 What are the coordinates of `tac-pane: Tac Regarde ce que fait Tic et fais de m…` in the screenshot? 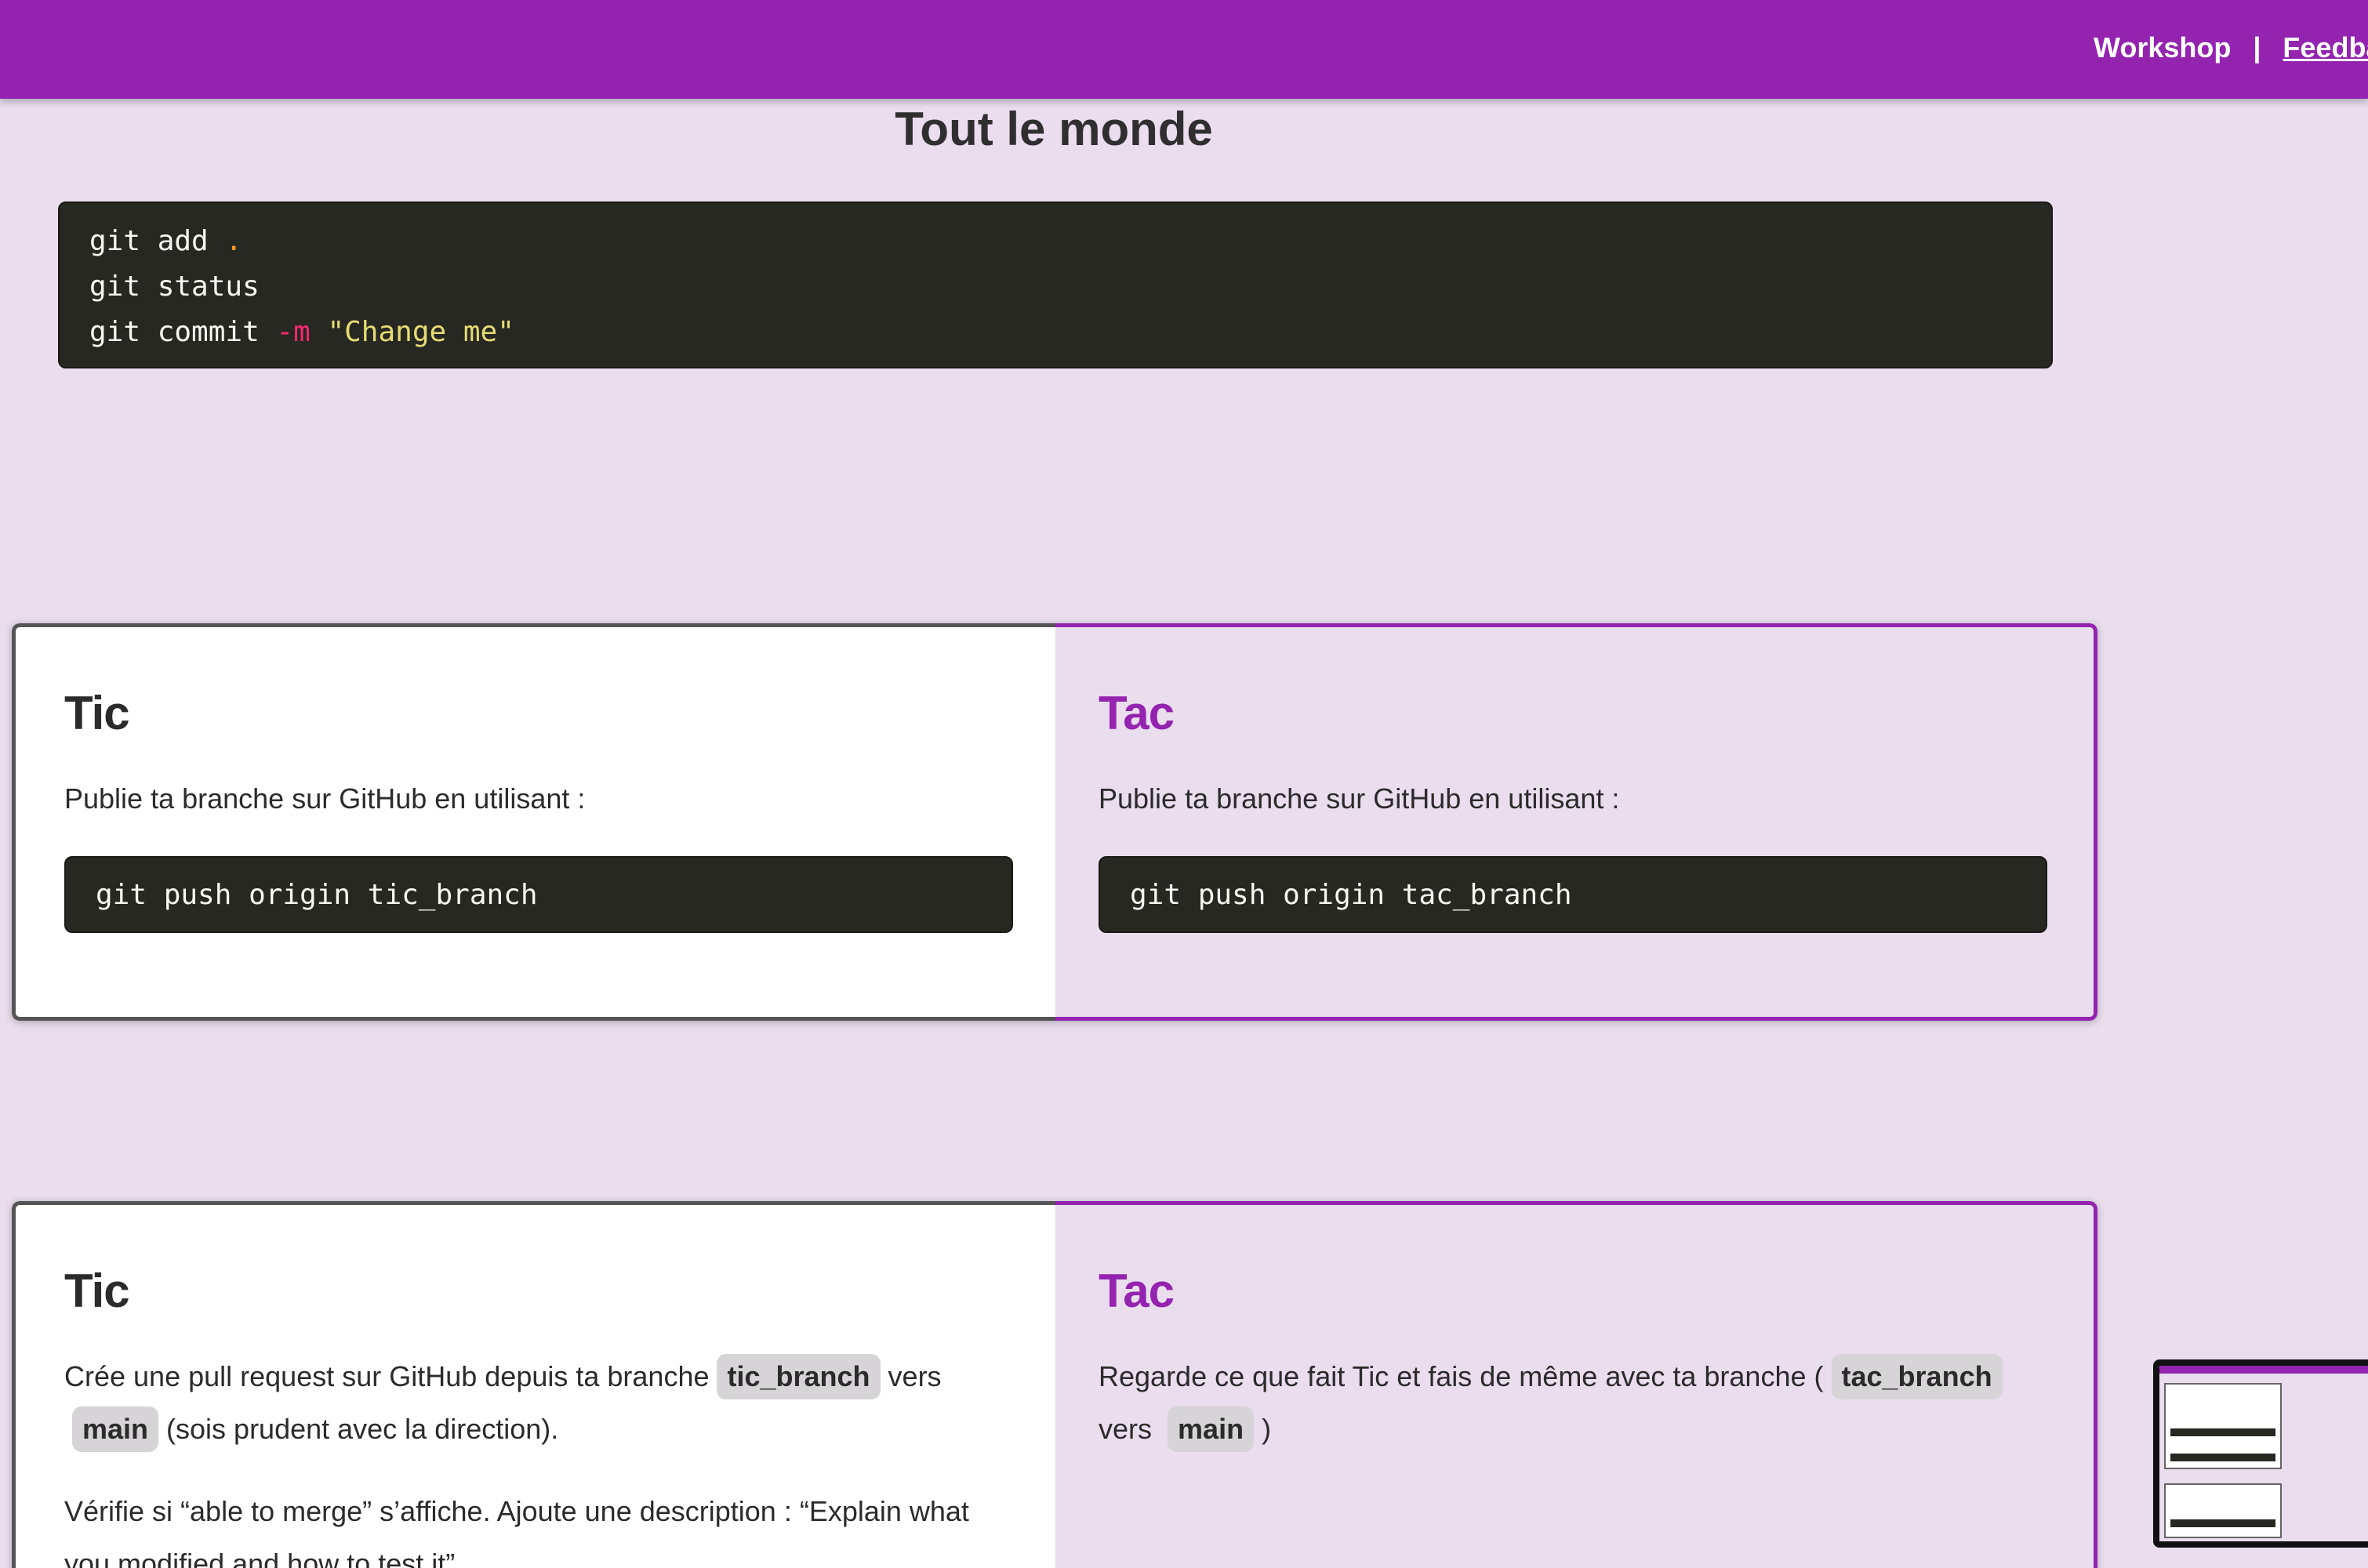 It's located at (1576, 1384).